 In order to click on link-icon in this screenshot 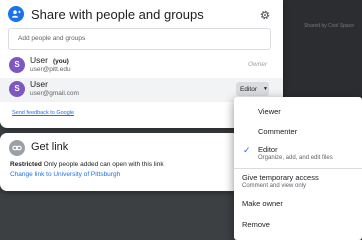, I will do `click(17, 148)`.